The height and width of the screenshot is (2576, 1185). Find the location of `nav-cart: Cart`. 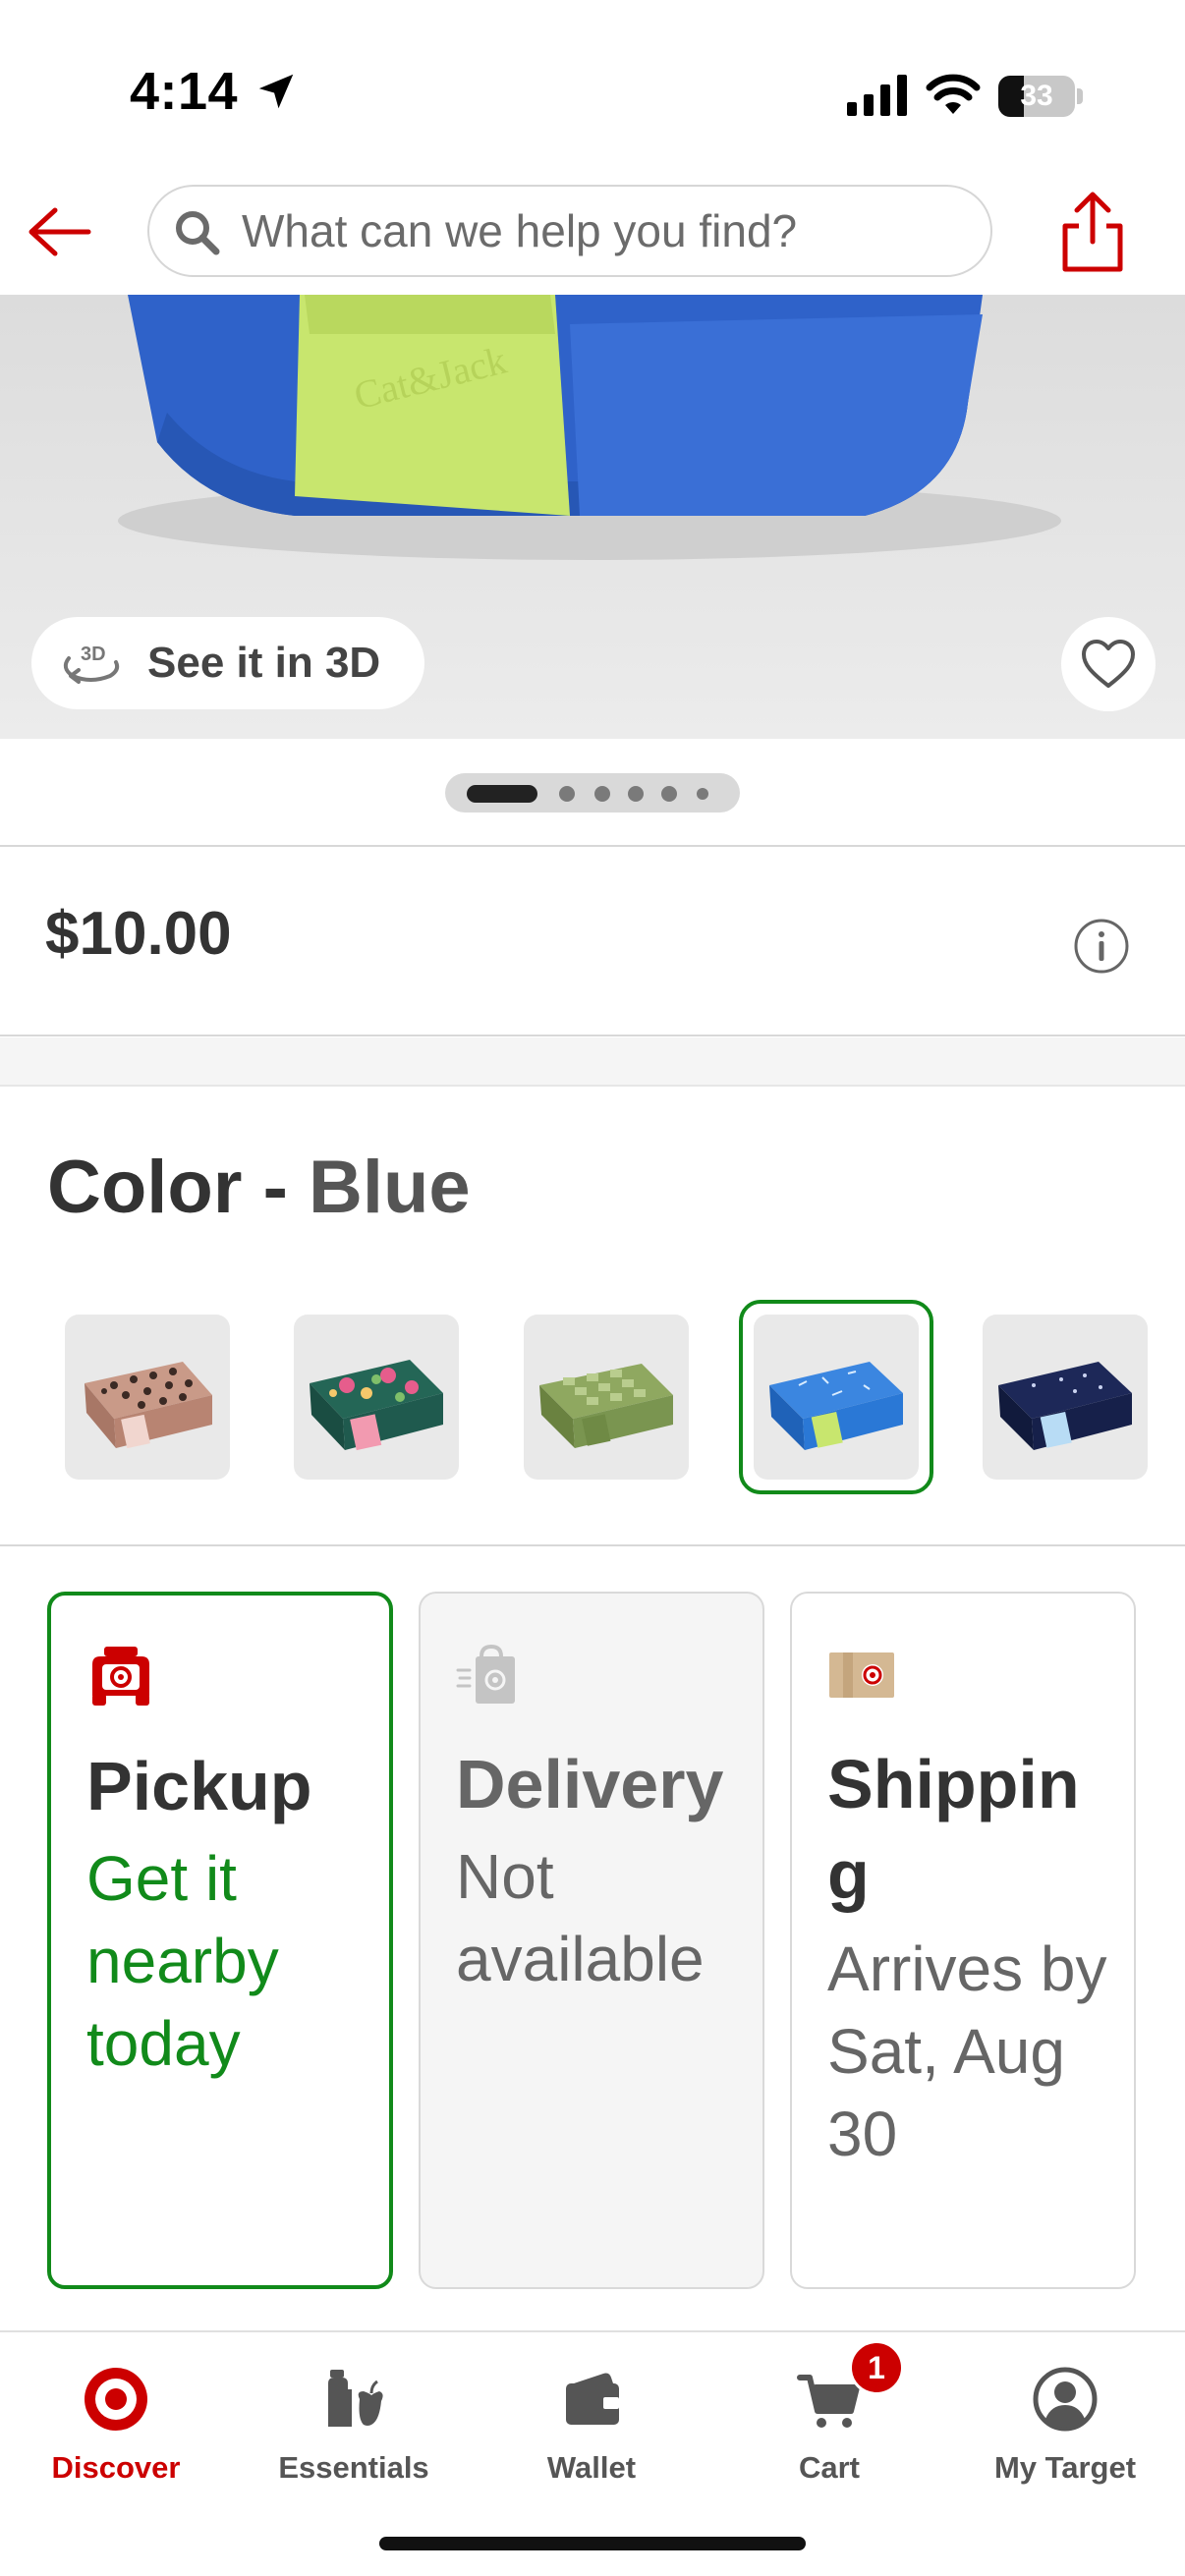

nav-cart: Cart is located at coordinates (829, 2421).